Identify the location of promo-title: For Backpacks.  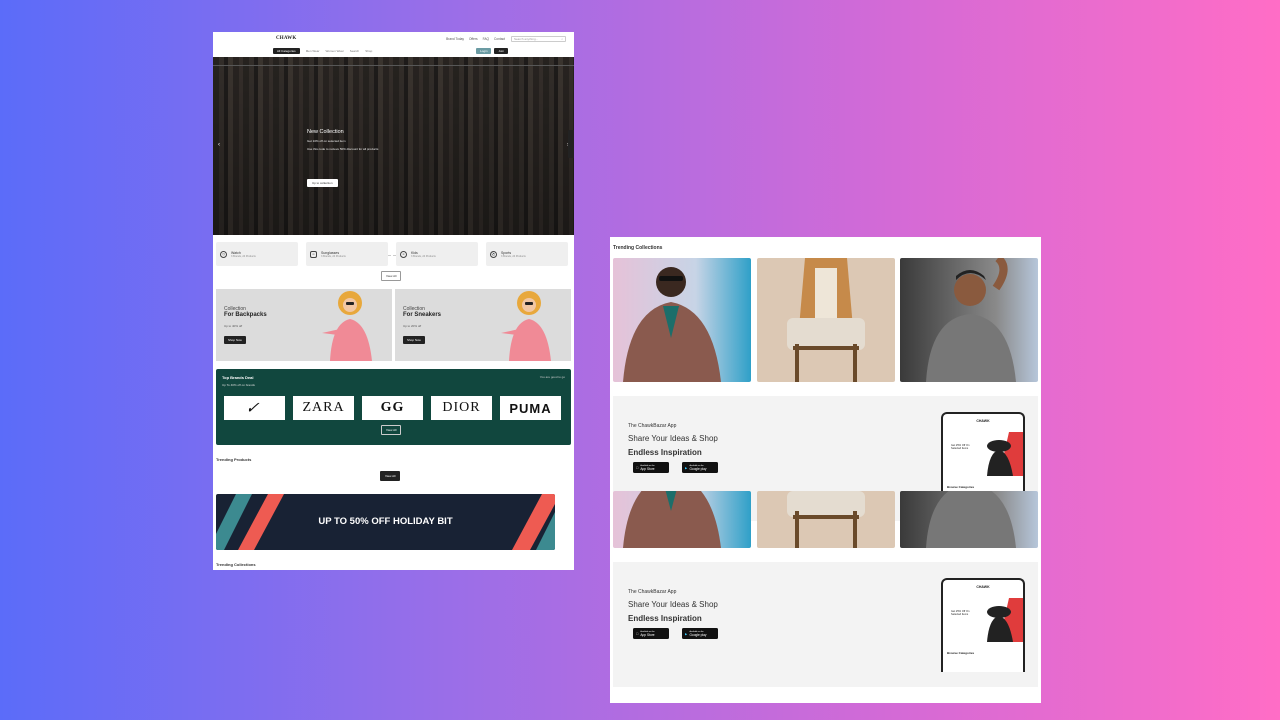
(245, 315).